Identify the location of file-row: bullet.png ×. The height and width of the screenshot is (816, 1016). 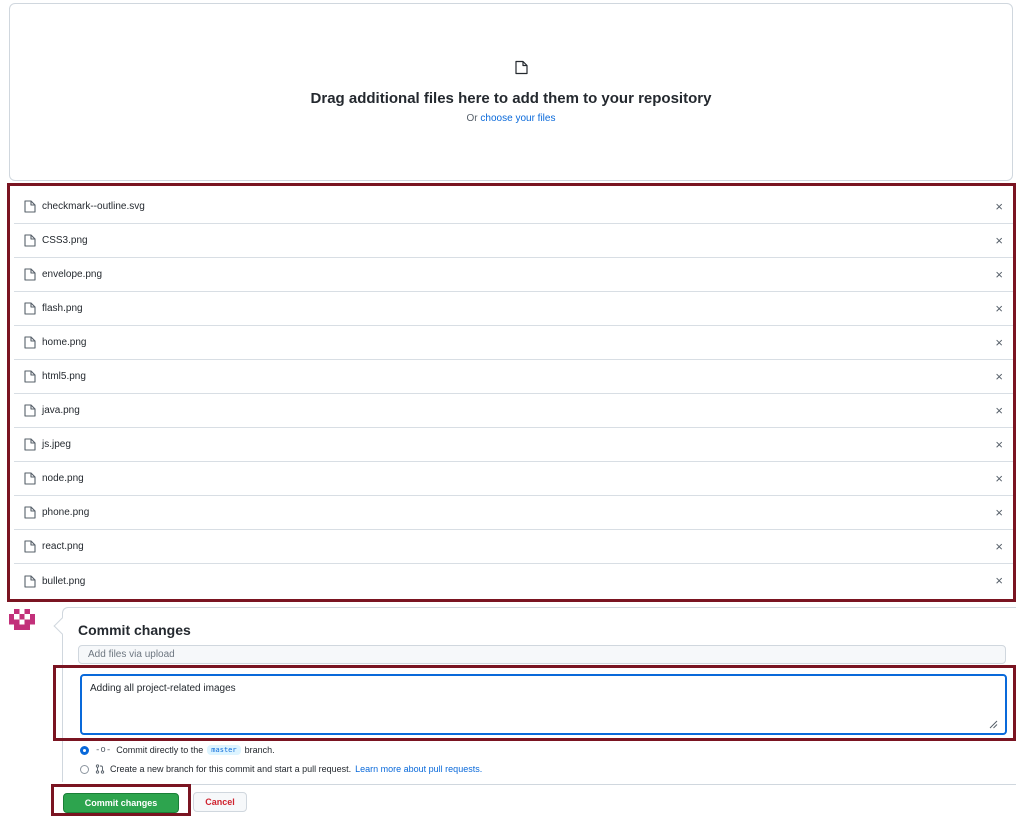
(513, 581).